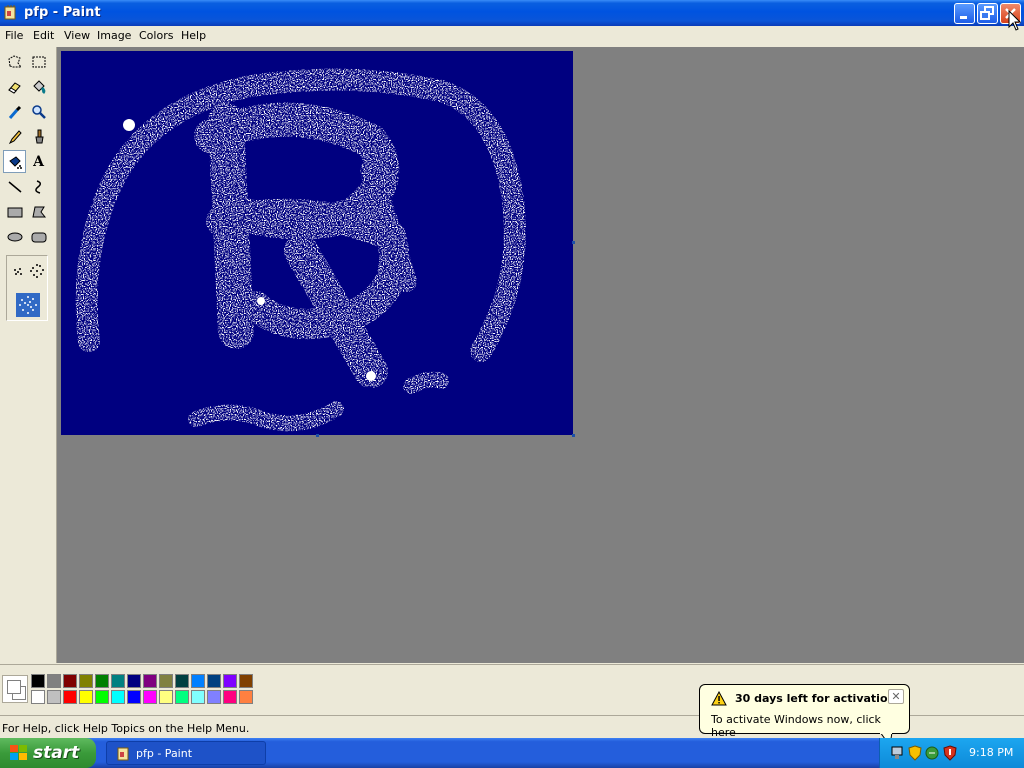 The width and height of the screenshot is (1024, 768). What do you see at coordinates (43, 35) in the screenshot?
I see `menu-edit: Edit` at bounding box center [43, 35].